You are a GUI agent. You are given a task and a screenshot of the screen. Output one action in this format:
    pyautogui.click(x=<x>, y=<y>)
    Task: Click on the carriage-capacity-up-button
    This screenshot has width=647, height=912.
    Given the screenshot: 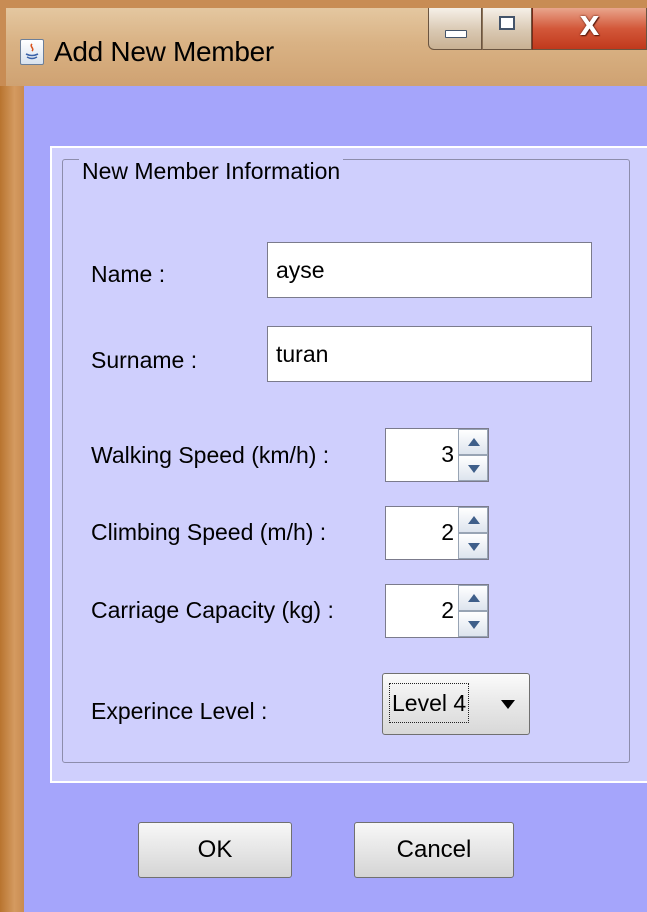 What is the action you would take?
    pyautogui.click(x=473, y=598)
    